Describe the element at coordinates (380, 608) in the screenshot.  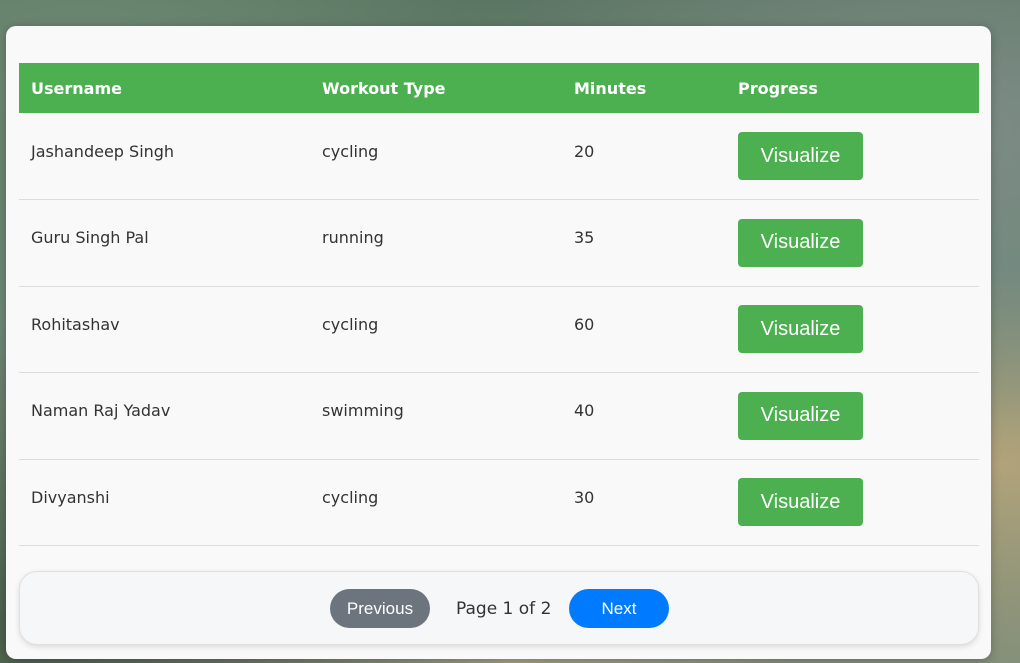
I see `previous-button: Previous` at that location.